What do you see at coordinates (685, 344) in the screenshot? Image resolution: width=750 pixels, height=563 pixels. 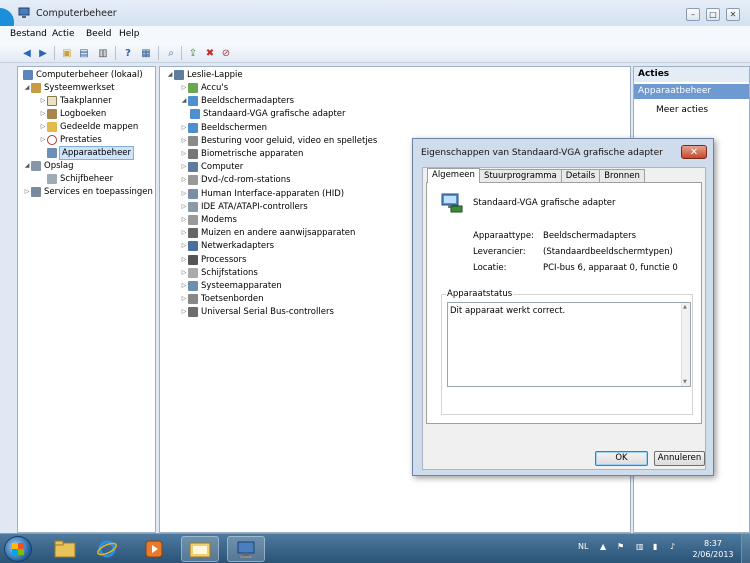 I see `status-scrollbar: ▲ ▼` at bounding box center [685, 344].